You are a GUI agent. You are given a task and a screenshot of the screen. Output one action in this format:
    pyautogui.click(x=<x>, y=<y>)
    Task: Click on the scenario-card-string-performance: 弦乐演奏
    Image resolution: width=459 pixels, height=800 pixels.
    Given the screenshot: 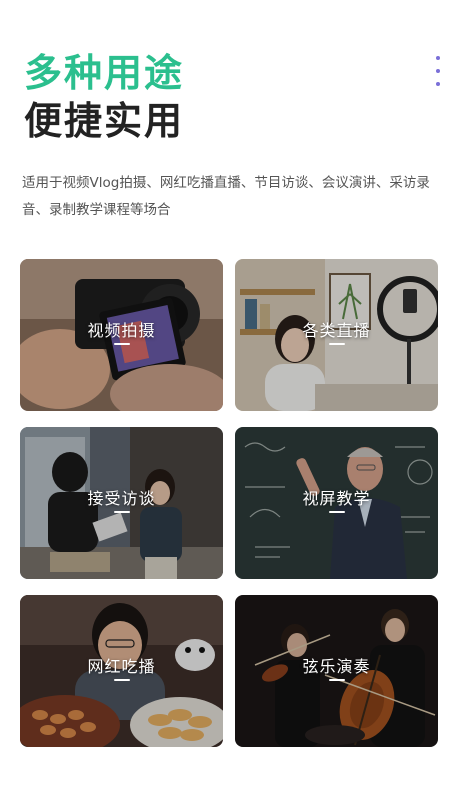 What is the action you would take?
    pyautogui.click(x=336, y=671)
    